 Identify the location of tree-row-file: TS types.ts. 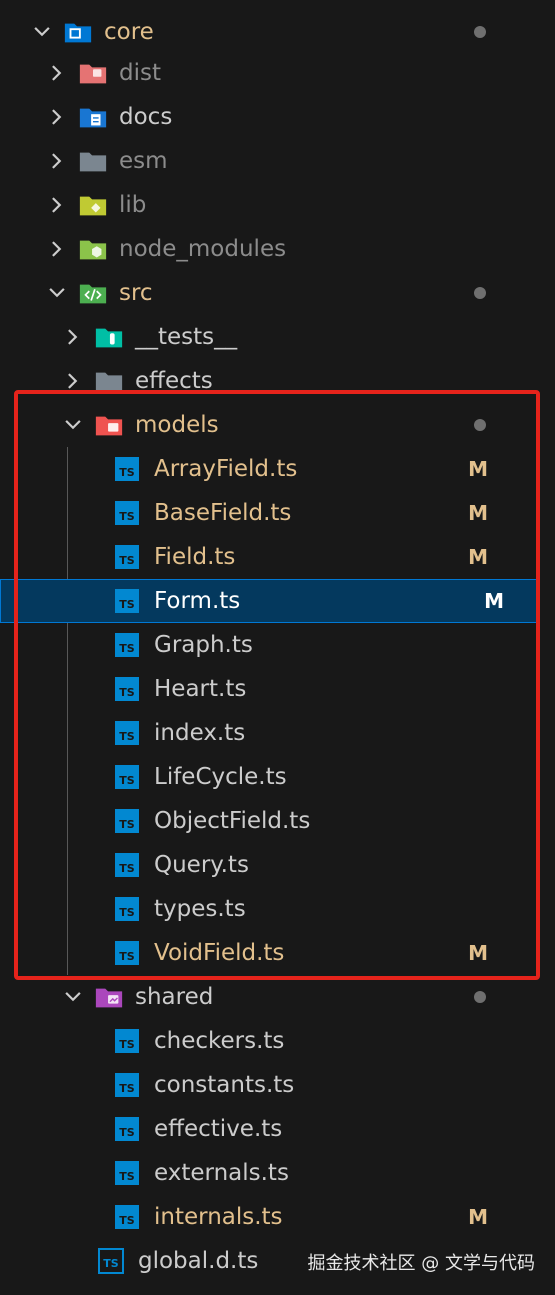
(269, 909).